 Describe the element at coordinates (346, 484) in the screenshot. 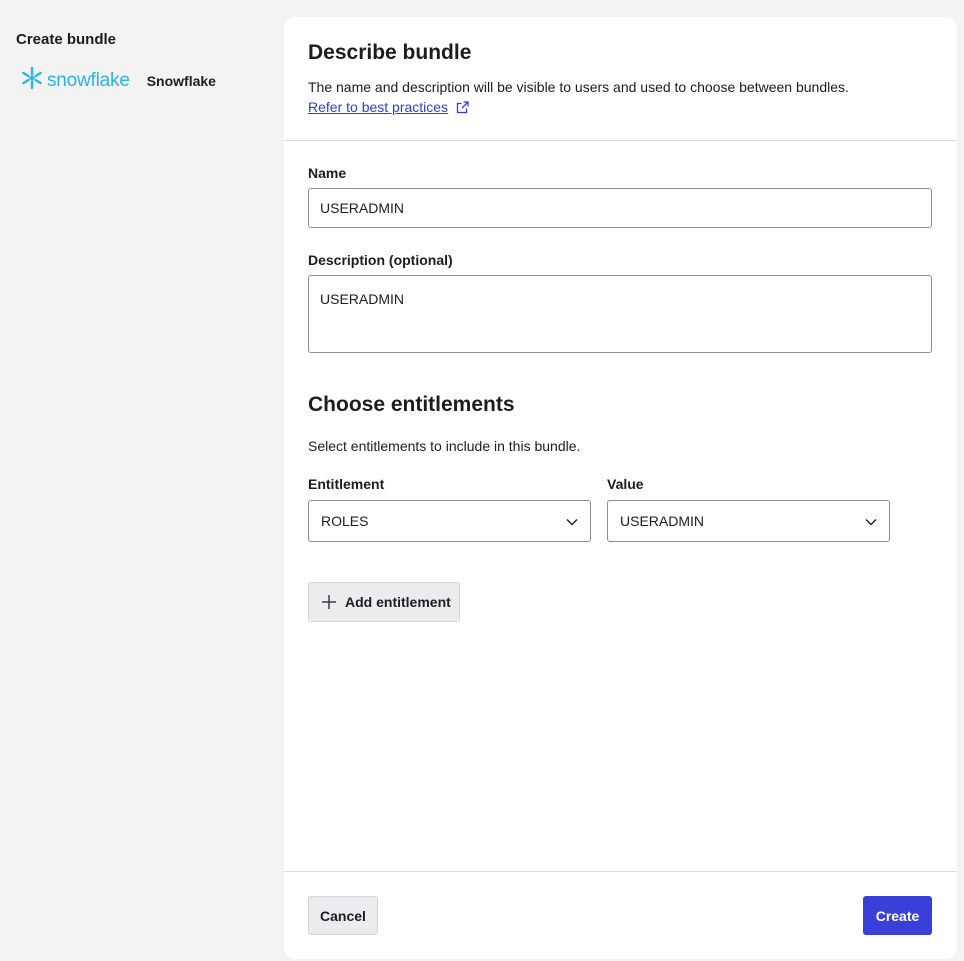

I see `entitlement-label: Entitlement` at that location.